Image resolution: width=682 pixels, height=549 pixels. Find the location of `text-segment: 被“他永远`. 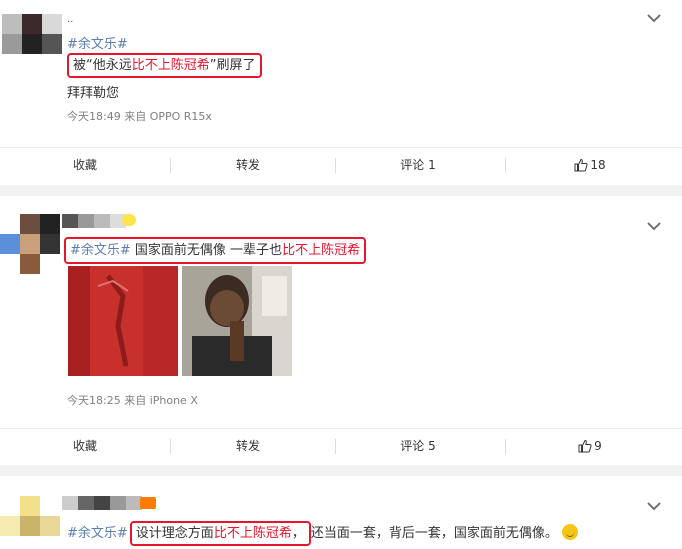

text-segment: 被“他永远 is located at coordinates (102, 65).